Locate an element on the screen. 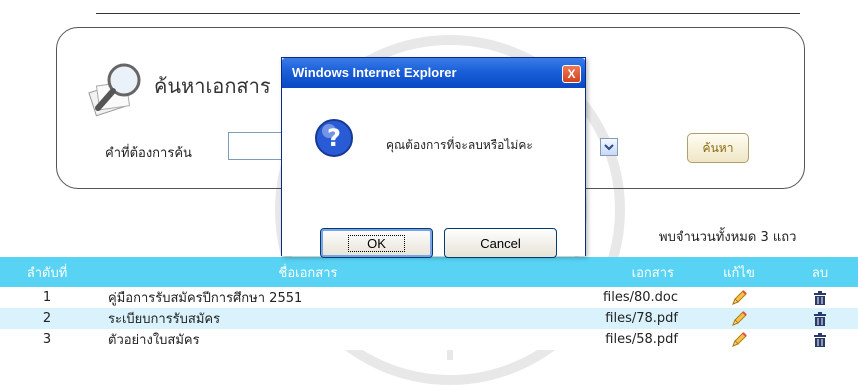 The image size is (858, 387). ok-button-label: OK is located at coordinates (376, 243).